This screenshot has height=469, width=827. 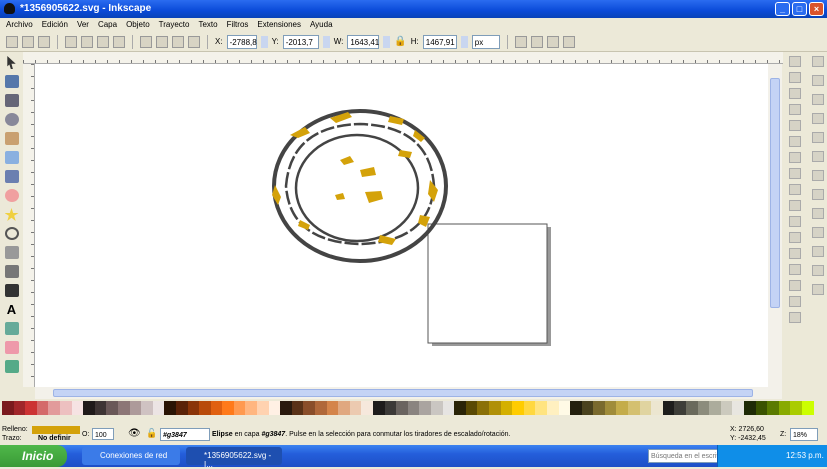 What do you see at coordinates (300, 41) in the screenshot?
I see `y-input: -2013,7` at bounding box center [300, 41].